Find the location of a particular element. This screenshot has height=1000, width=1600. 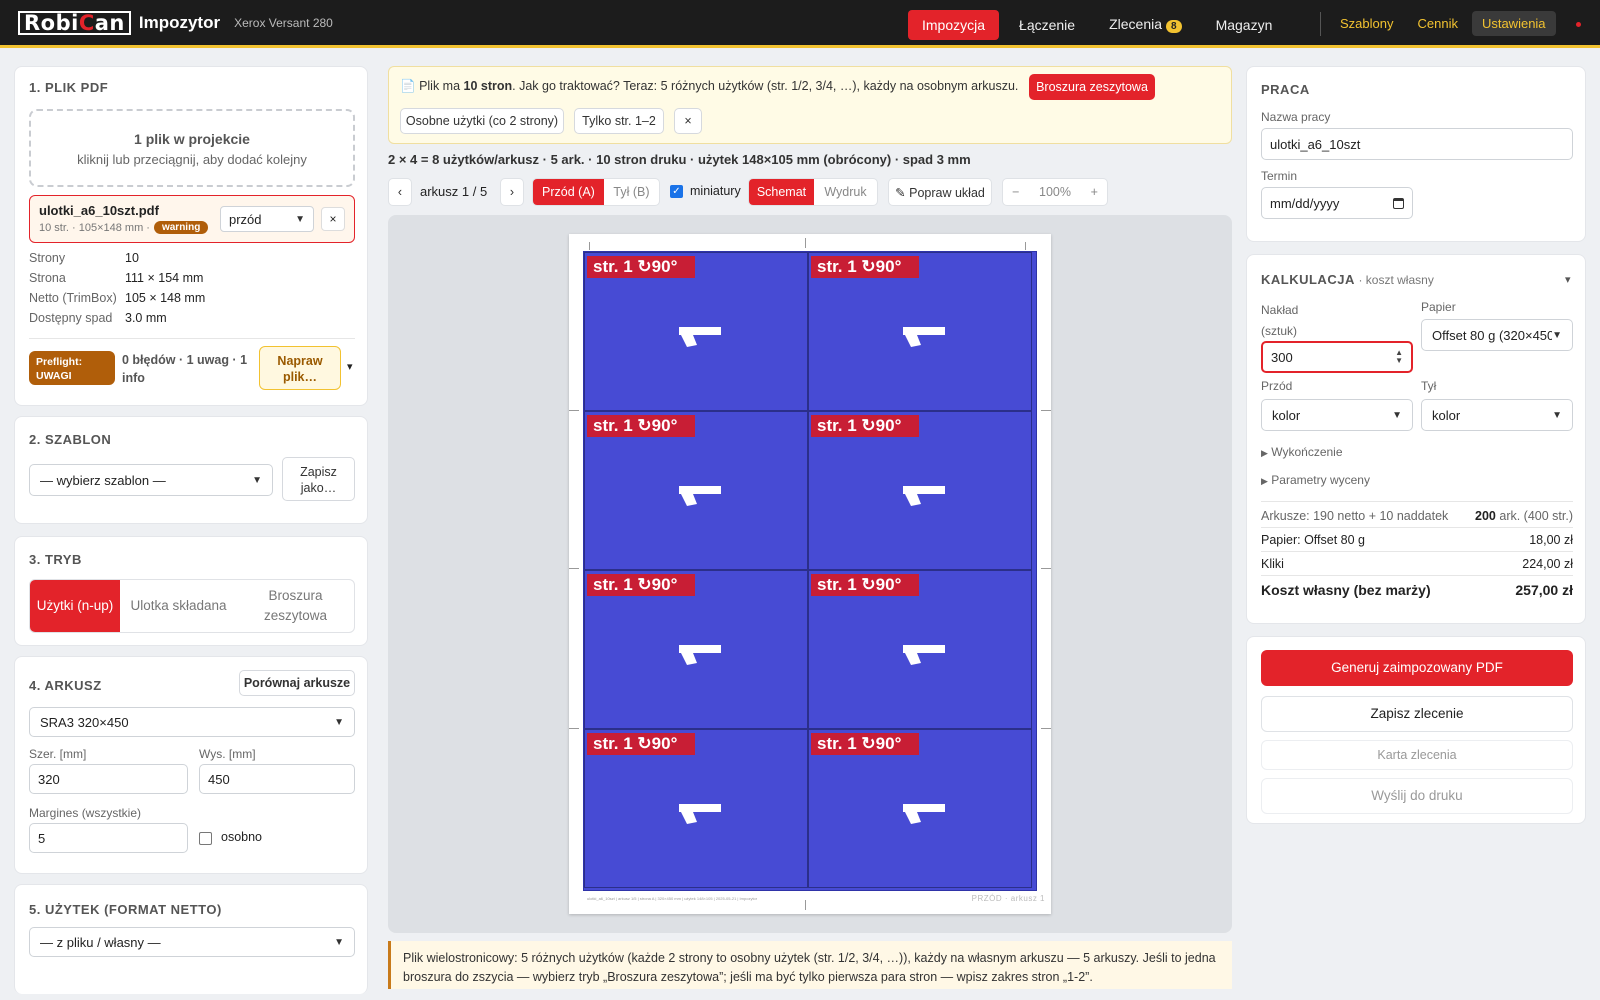

only-pages-1-2-button: Tylko str. 1–2 is located at coordinates (619, 121).